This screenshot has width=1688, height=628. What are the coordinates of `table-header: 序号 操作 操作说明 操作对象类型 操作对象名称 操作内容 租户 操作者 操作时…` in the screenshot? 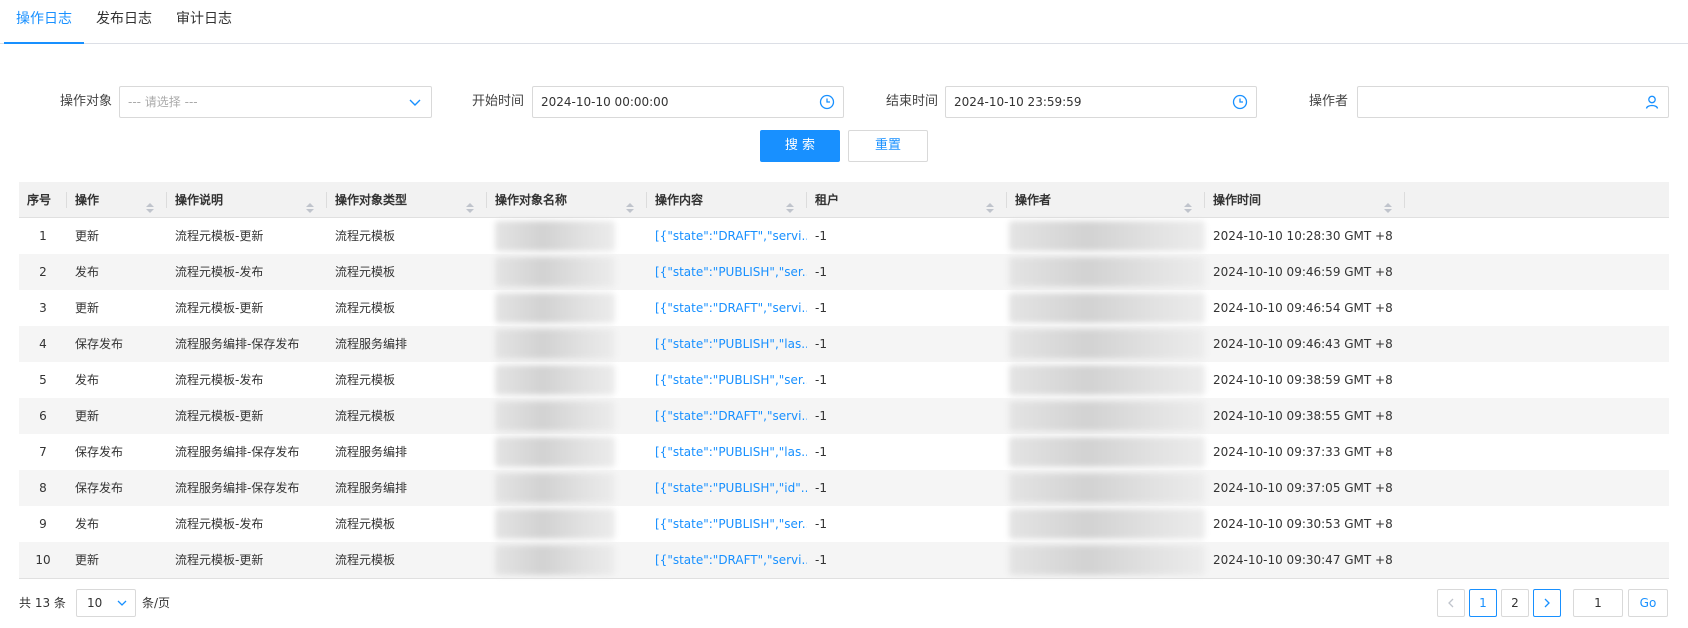 It's located at (844, 200).